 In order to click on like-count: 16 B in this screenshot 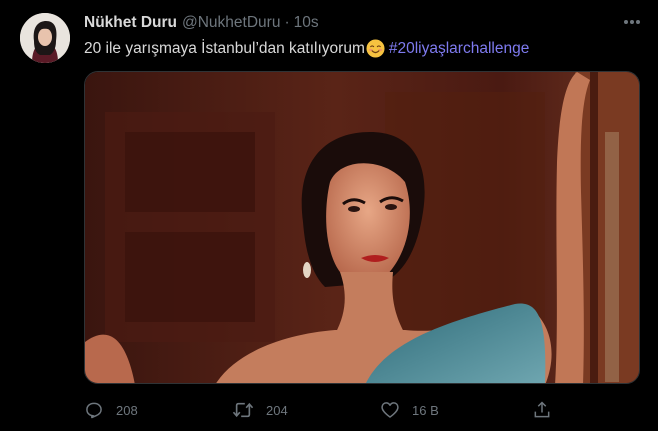, I will do `click(425, 410)`.